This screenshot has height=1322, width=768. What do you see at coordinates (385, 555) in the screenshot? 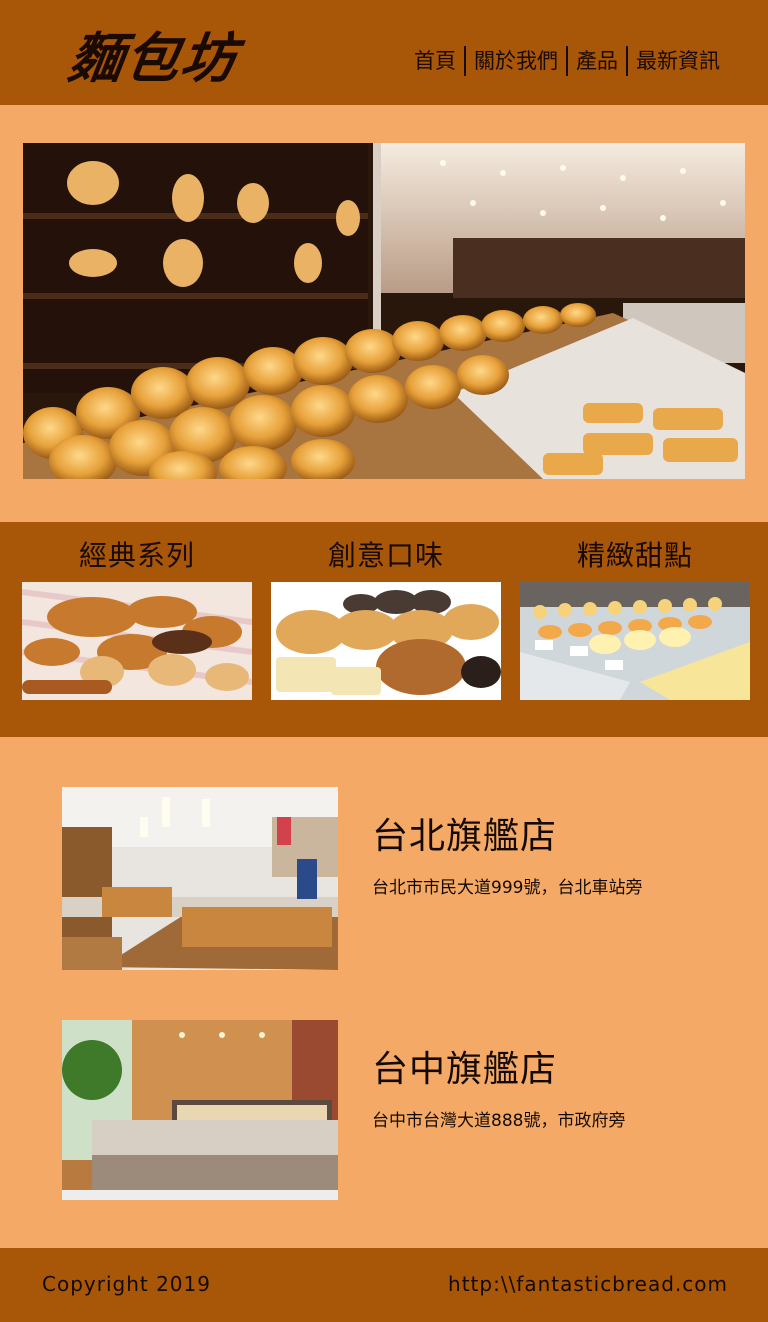
I see `product-title: 創意口味` at bounding box center [385, 555].